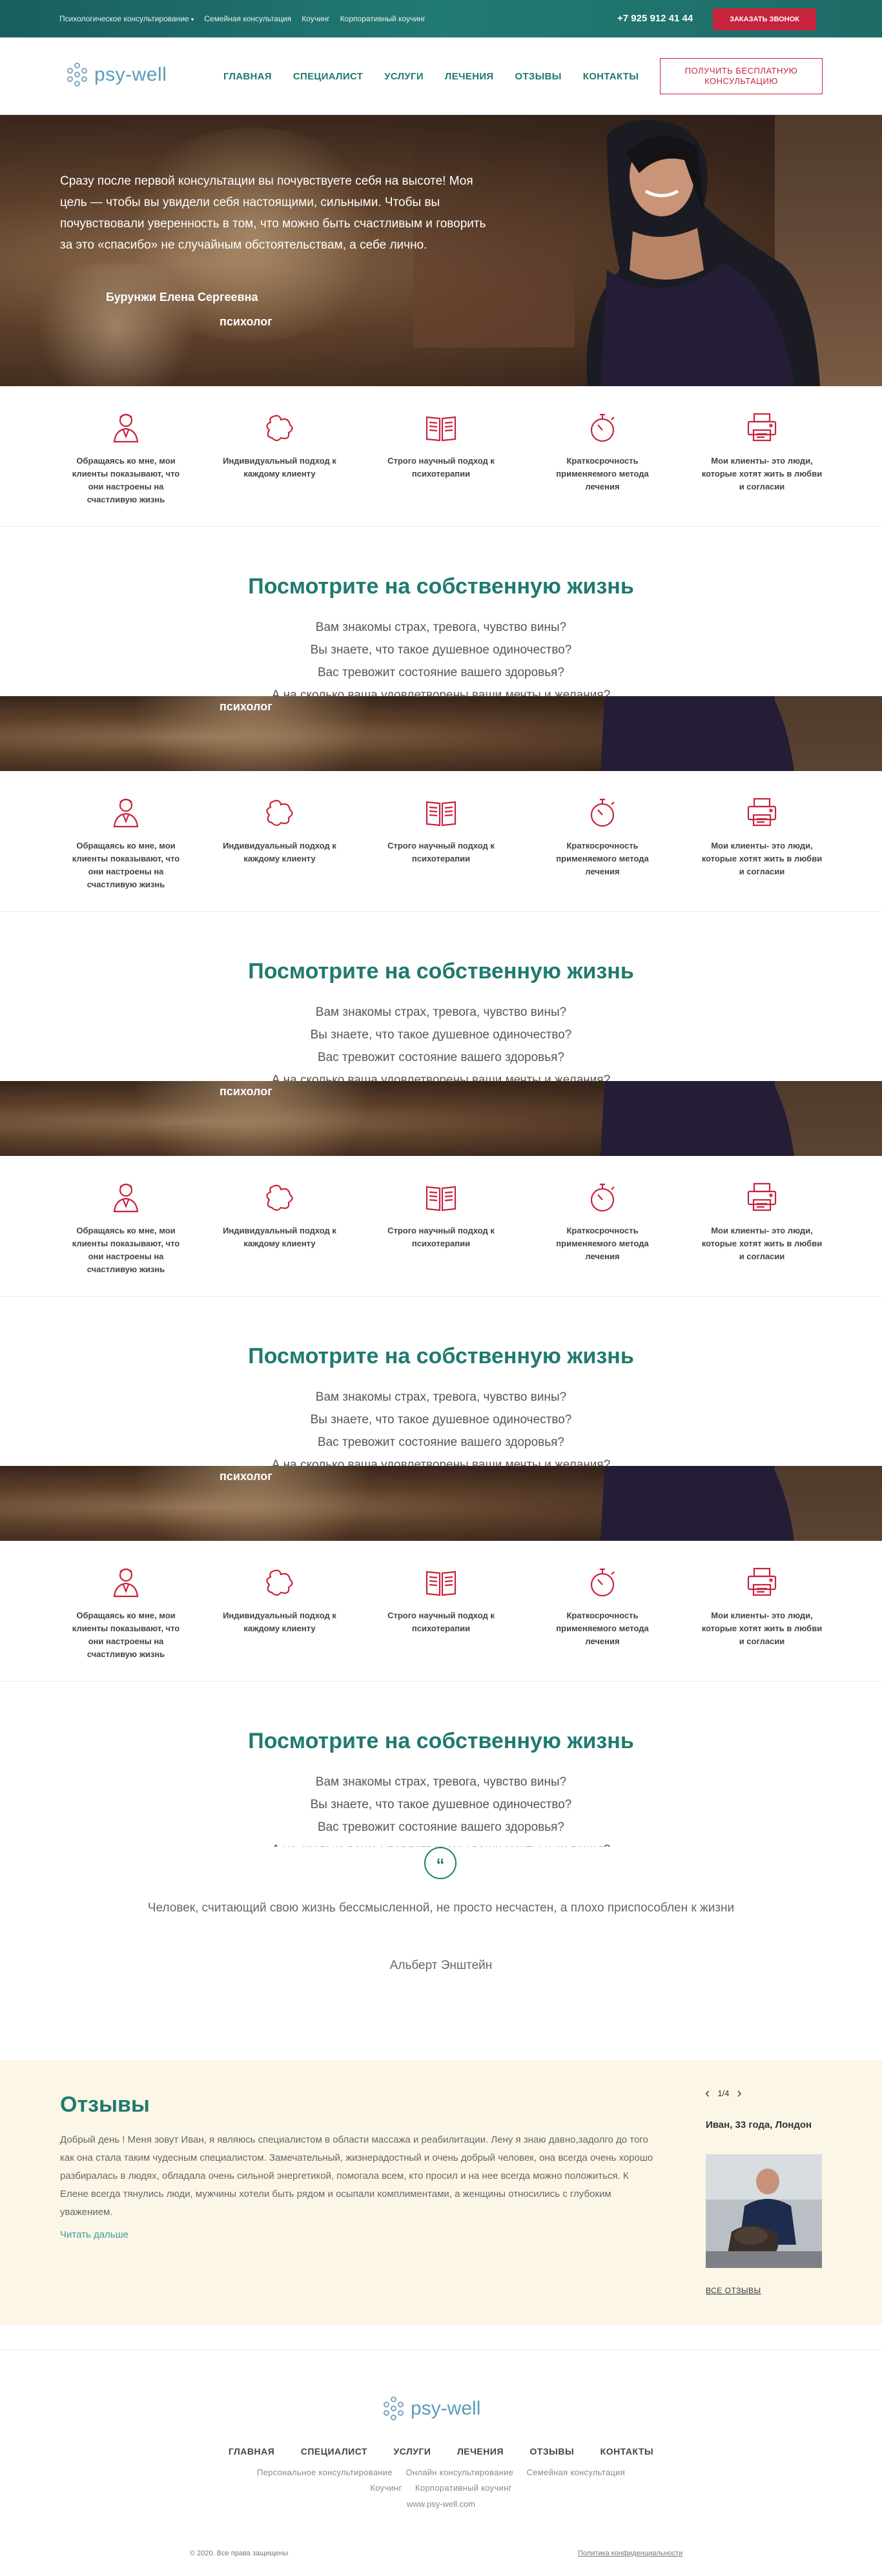  I want to click on top-link-corporate: Корпоративный коучинг, so click(383, 18).